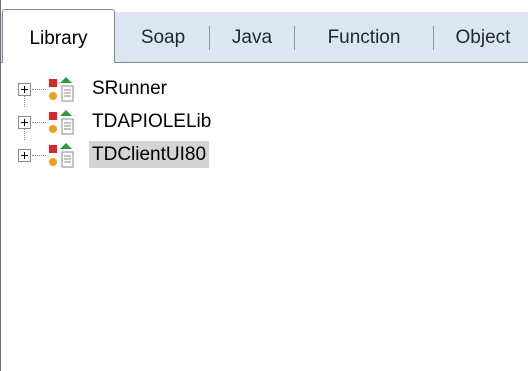 This screenshot has height=371, width=528. Describe the element at coordinates (58, 36) in the screenshot. I see `tab-library: Library` at that location.